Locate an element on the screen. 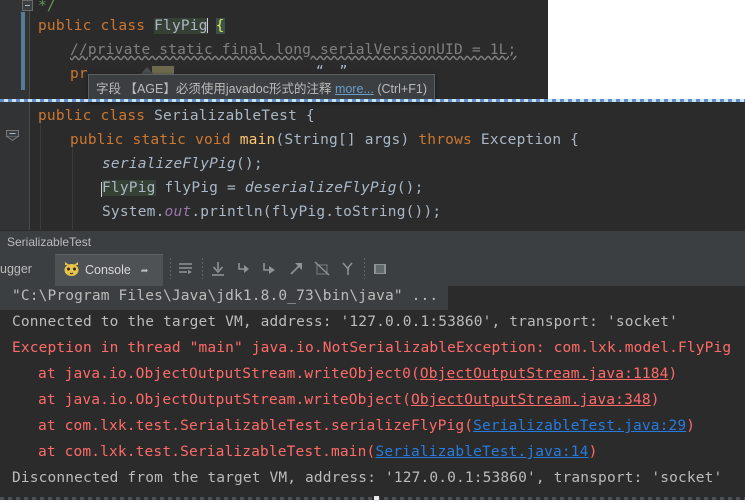 The width and height of the screenshot is (745, 502). pin-tab-icon: ➦ is located at coordinates (144, 271).